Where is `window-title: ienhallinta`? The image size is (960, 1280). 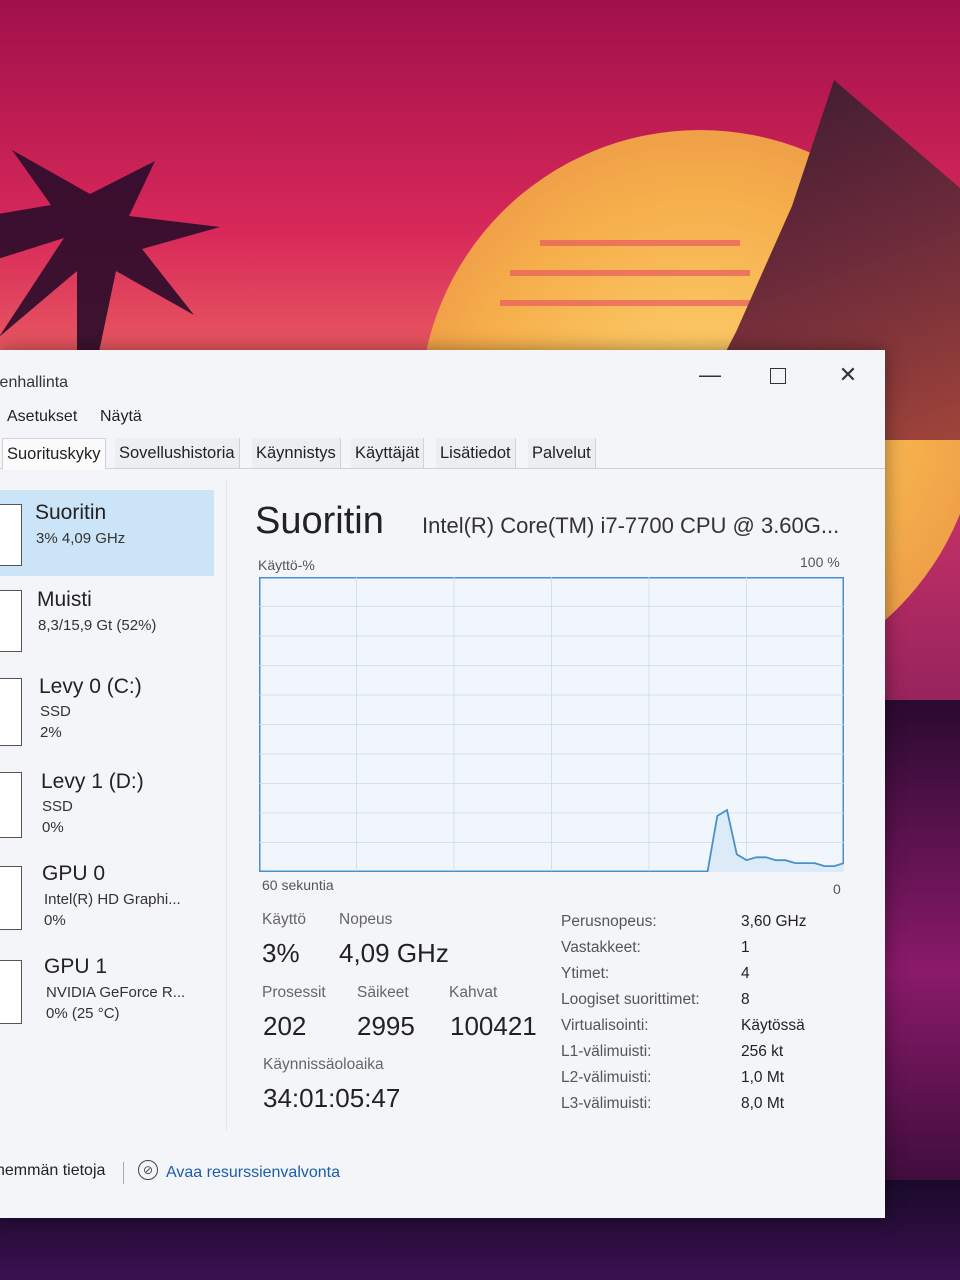
window-title: ienhallinta is located at coordinates (34, 382).